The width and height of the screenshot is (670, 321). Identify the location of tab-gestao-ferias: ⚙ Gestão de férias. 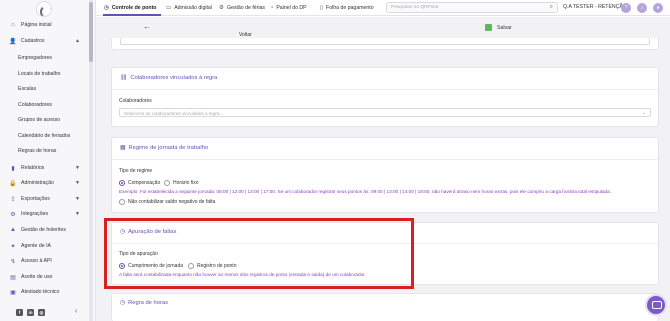
(242, 8).